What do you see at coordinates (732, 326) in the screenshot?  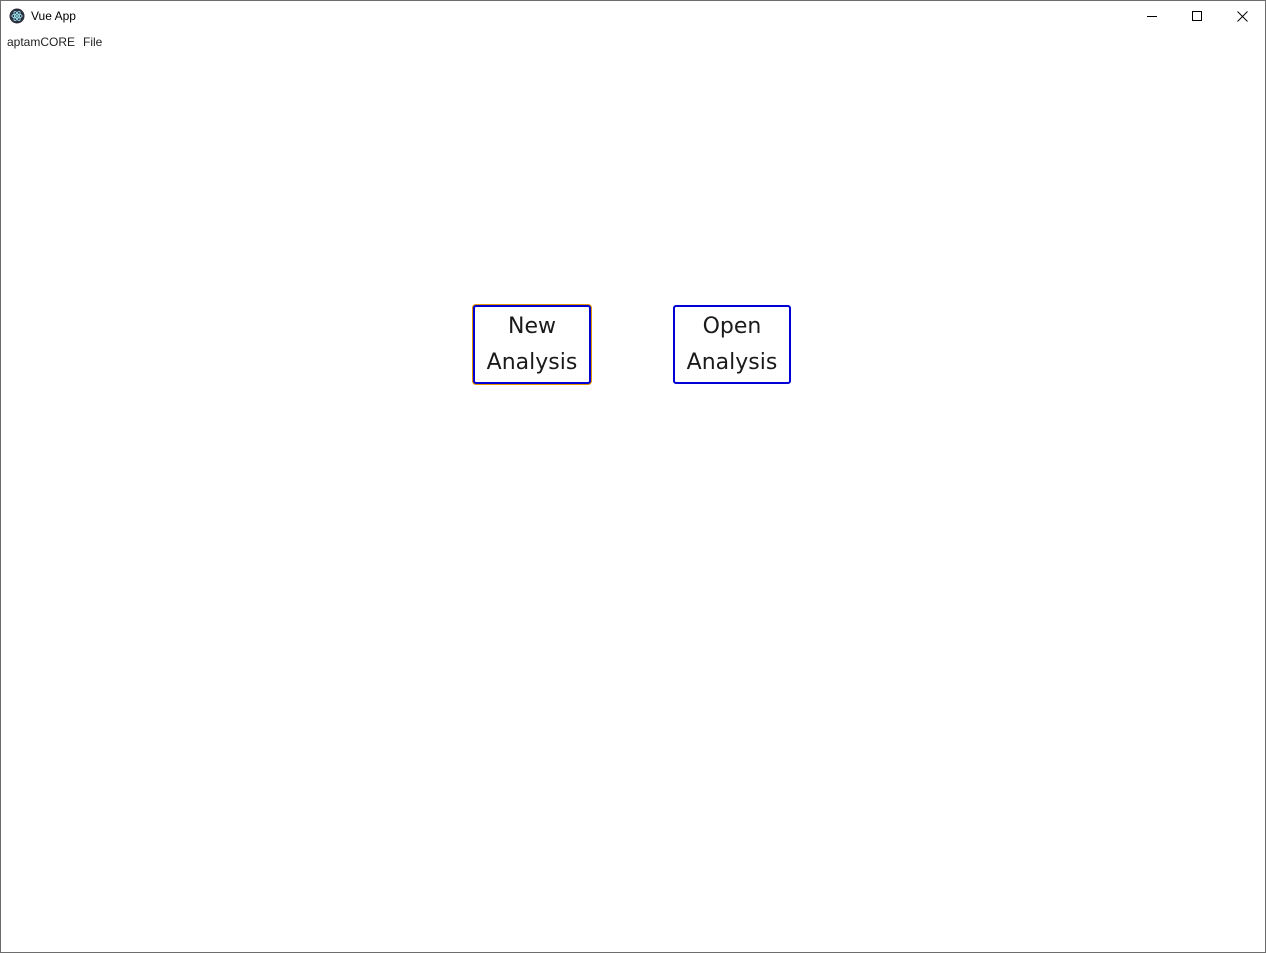 I see `open-analysis-label-line1: Open` at bounding box center [732, 326].